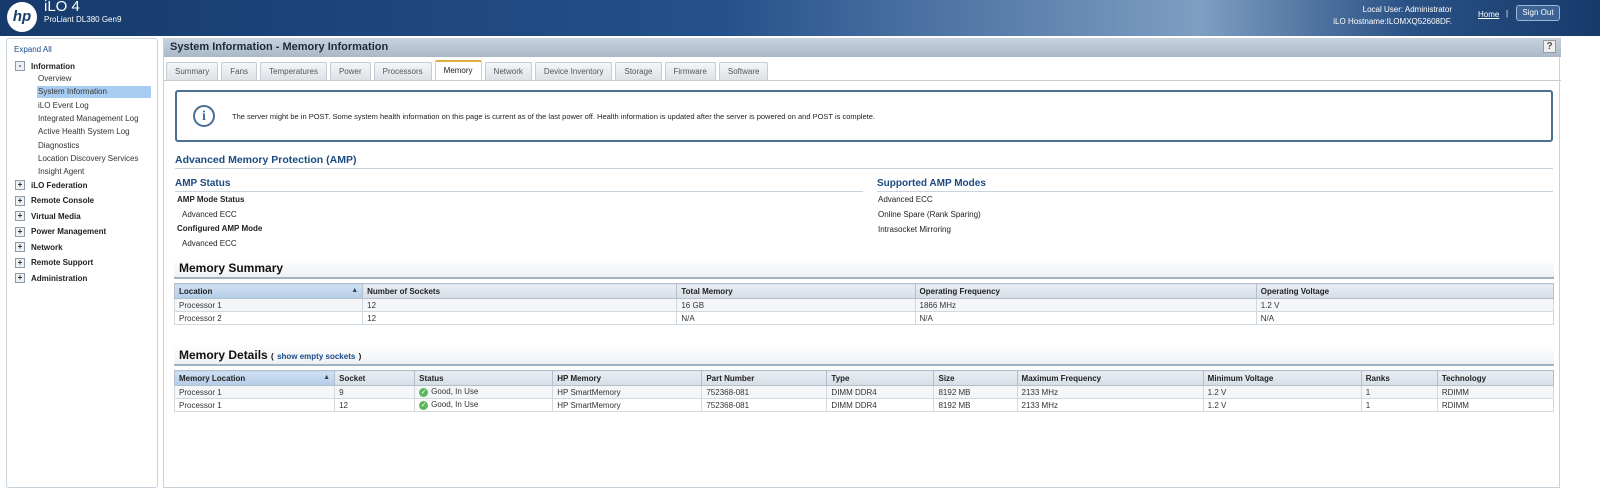 This screenshot has height=494, width=1600. I want to click on column-header: Ranks, so click(1399, 378).